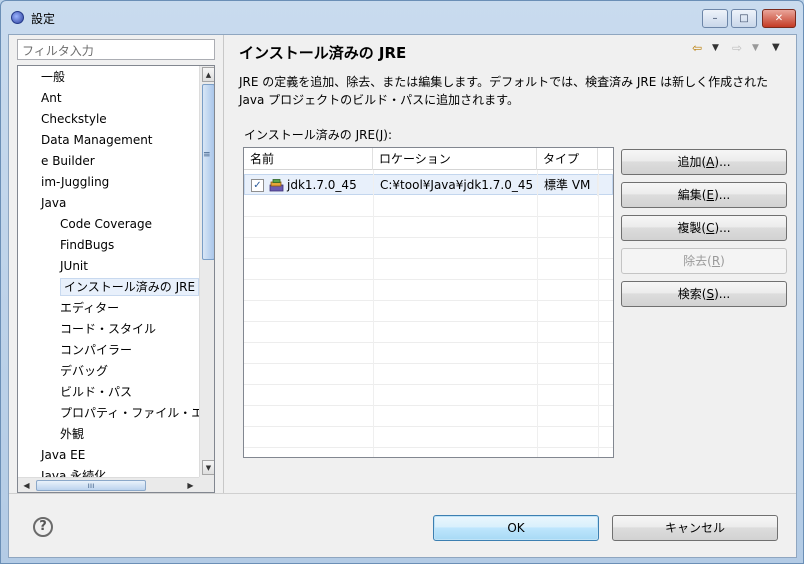 The image size is (804, 564). I want to click on tree-item: コンパイラー, so click(75, 350).